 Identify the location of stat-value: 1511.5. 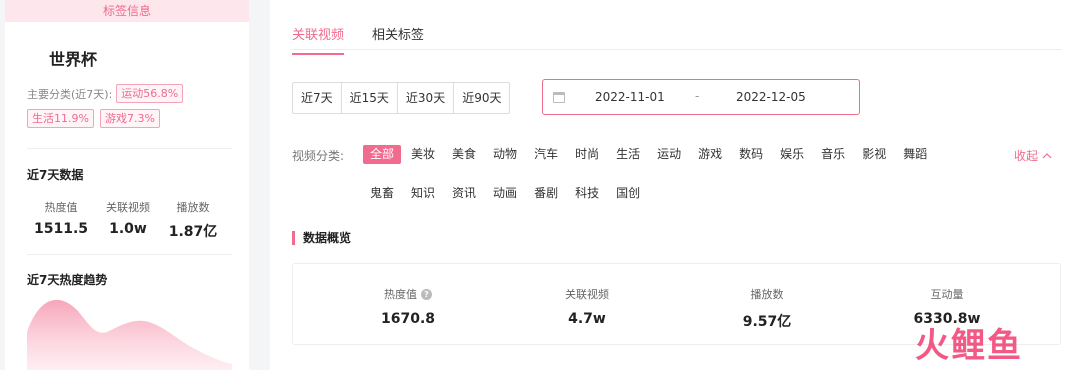
(61, 229).